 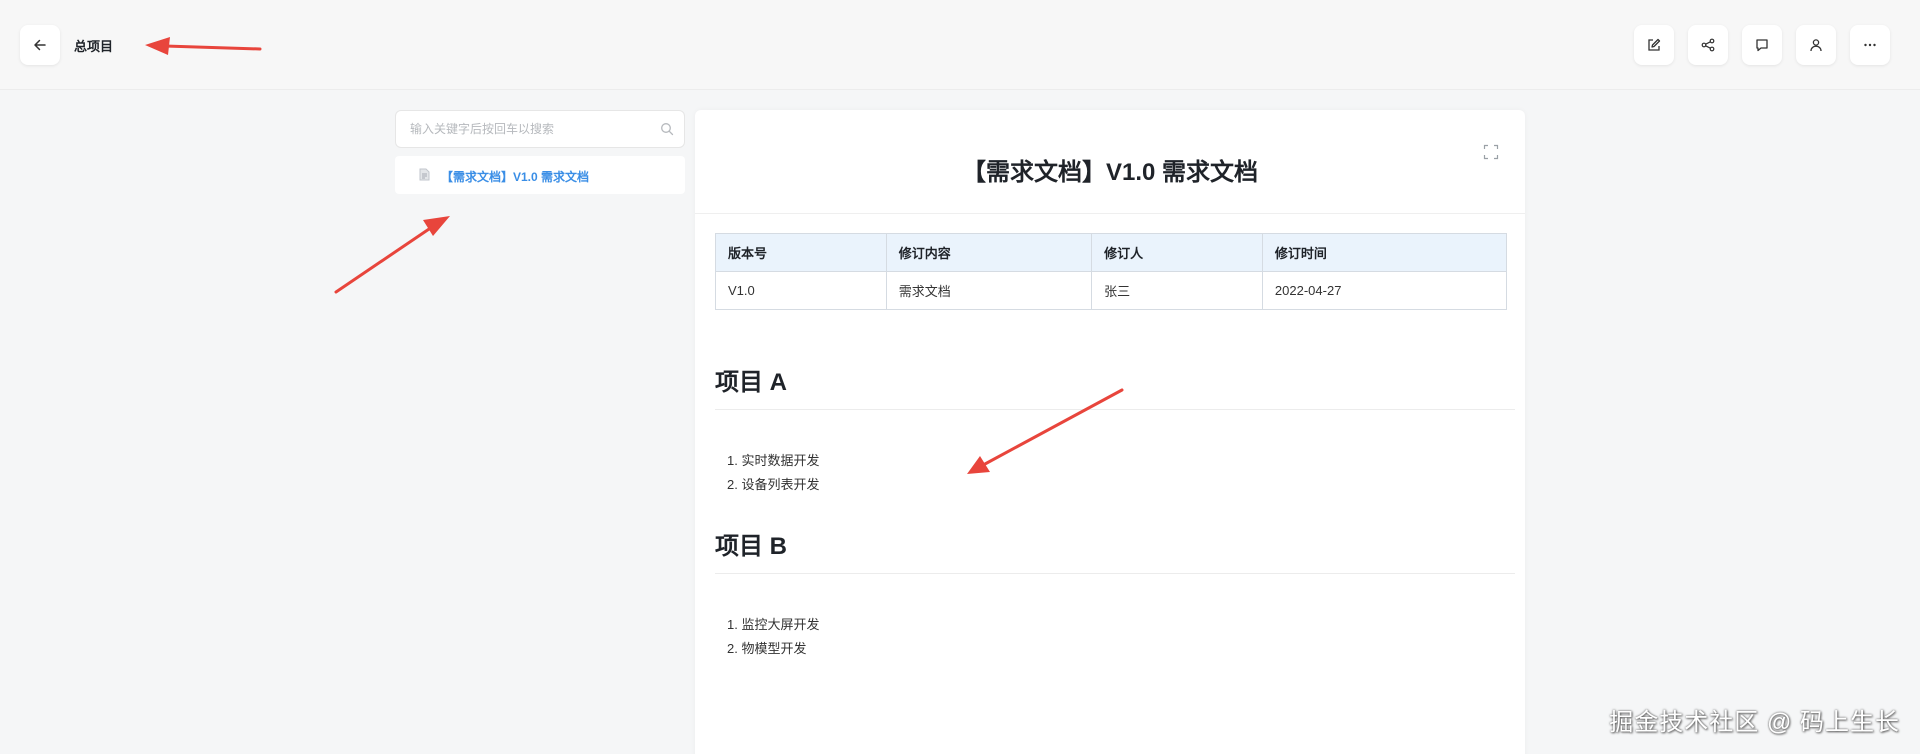 I want to click on more-icon, so click(x=1870, y=45).